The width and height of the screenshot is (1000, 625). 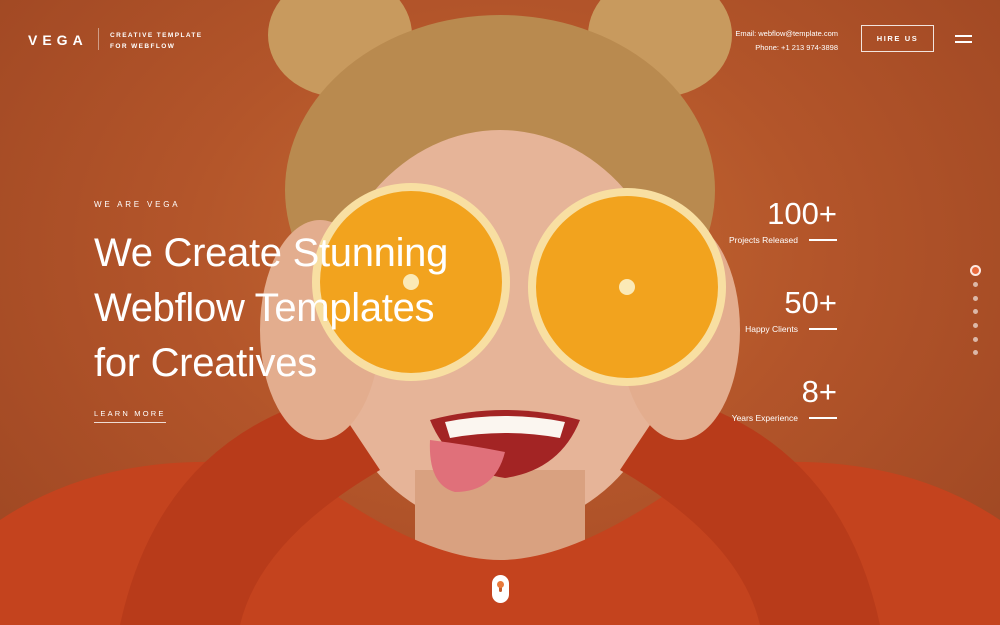 I want to click on header-tagline: CREATIVE TEMPLATE FOR WEBFLOW, so click(x=156, y=41).